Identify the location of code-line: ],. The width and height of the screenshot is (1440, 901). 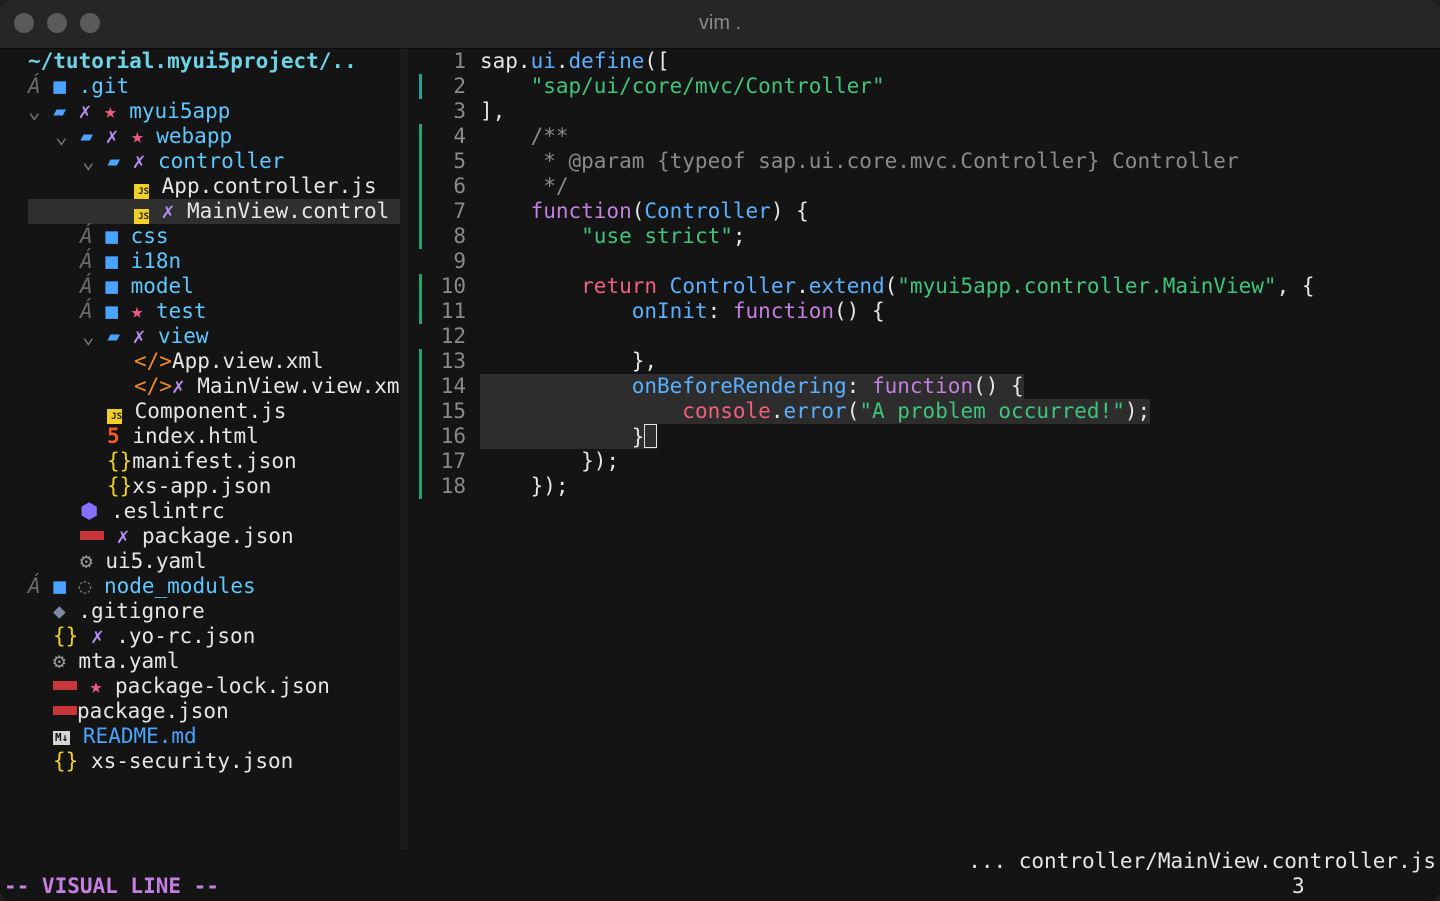
(492, 111).